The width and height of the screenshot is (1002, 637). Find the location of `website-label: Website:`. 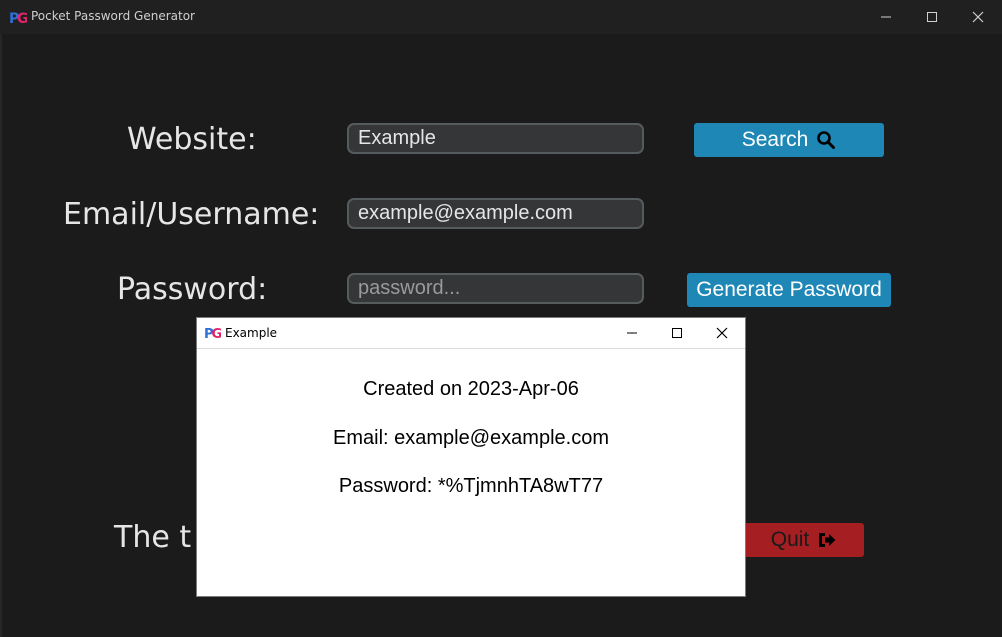

website-label: Website: is located at coordinates (192, 139).